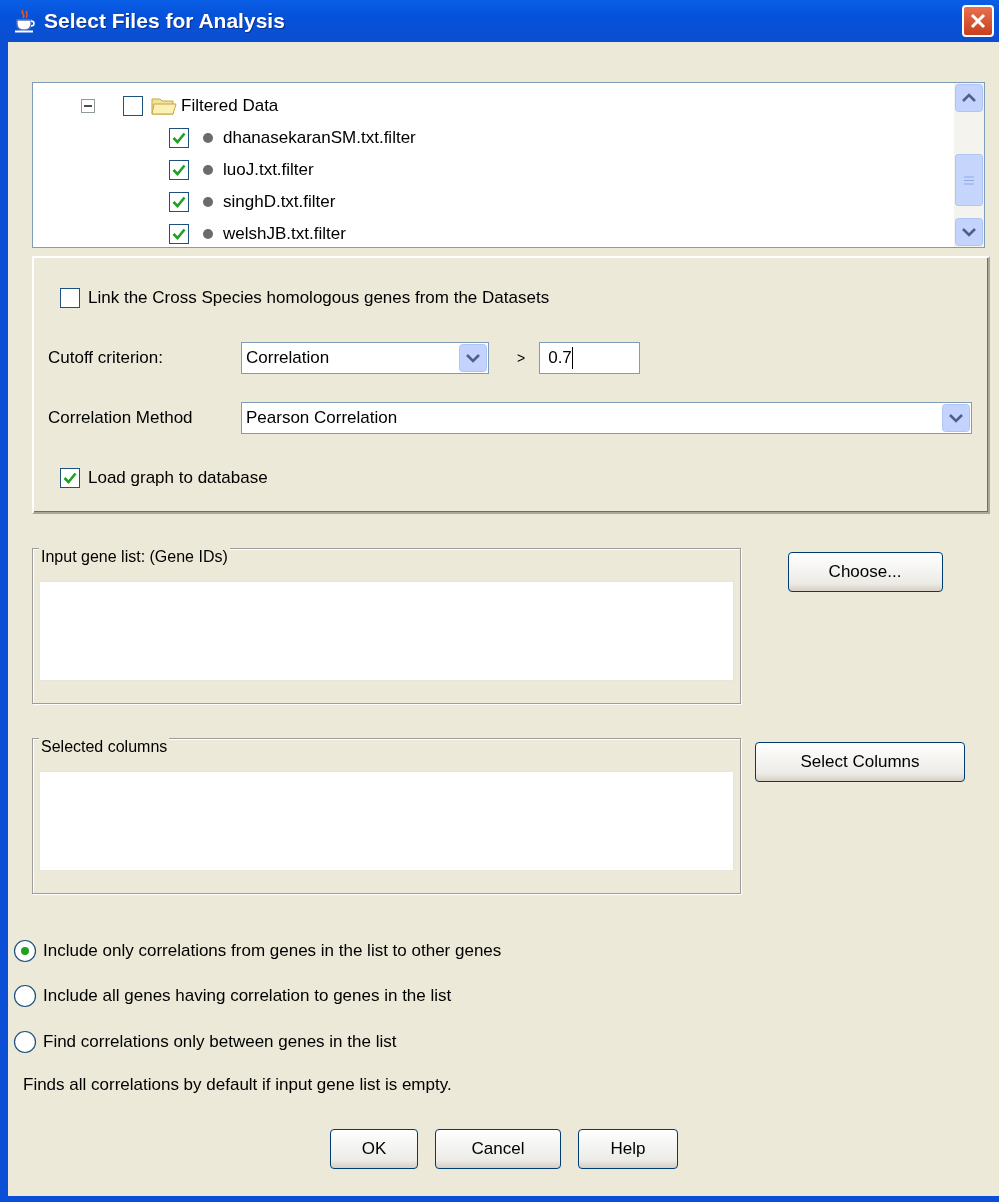  Describe the element at coordinates (279, 202) in the screenshot. I see `tree-item-label: singhD.txt.filter` at that location.